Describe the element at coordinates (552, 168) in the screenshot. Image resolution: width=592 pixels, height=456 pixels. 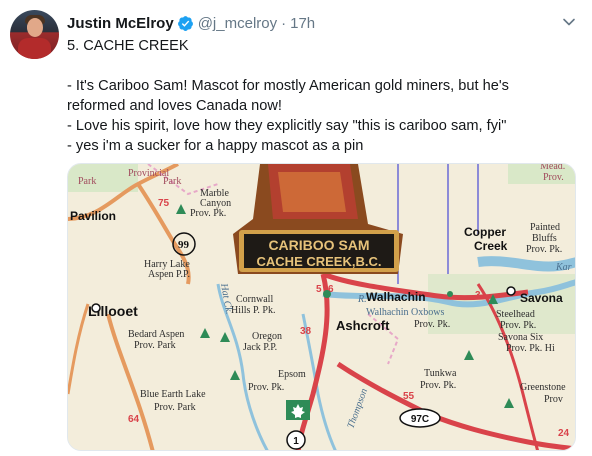
I see `map-label: Mead.` at that location.